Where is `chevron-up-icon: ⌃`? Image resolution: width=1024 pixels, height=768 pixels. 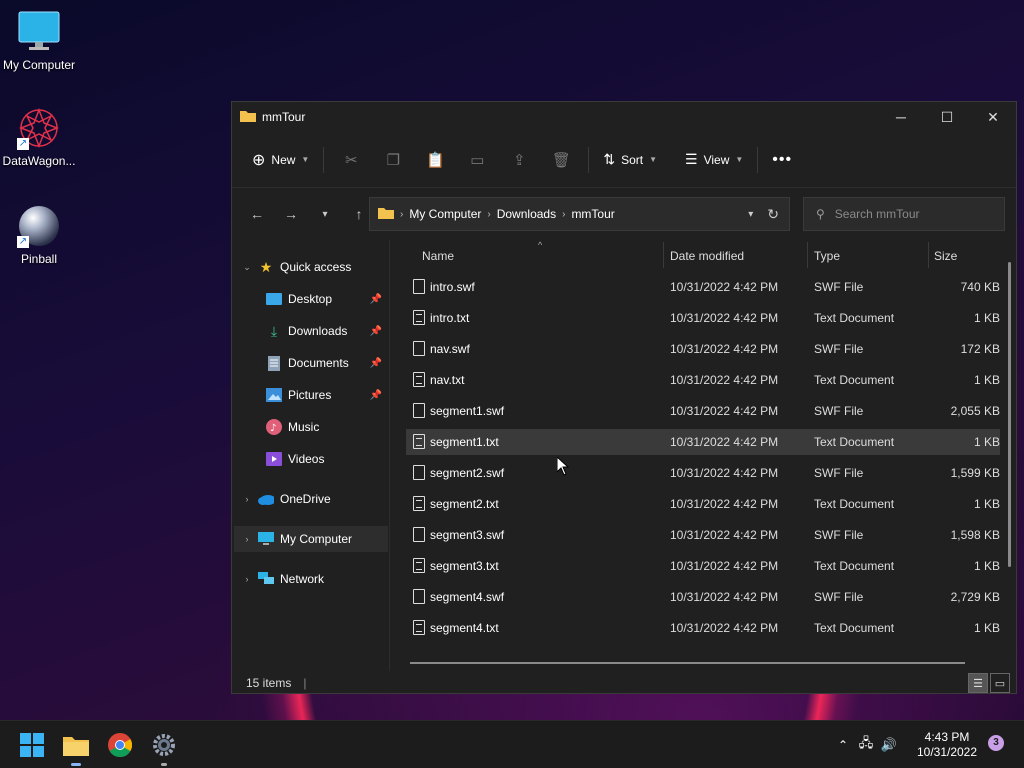 chevron-up-icon: ⌃ is located at coordinates (843, 745).